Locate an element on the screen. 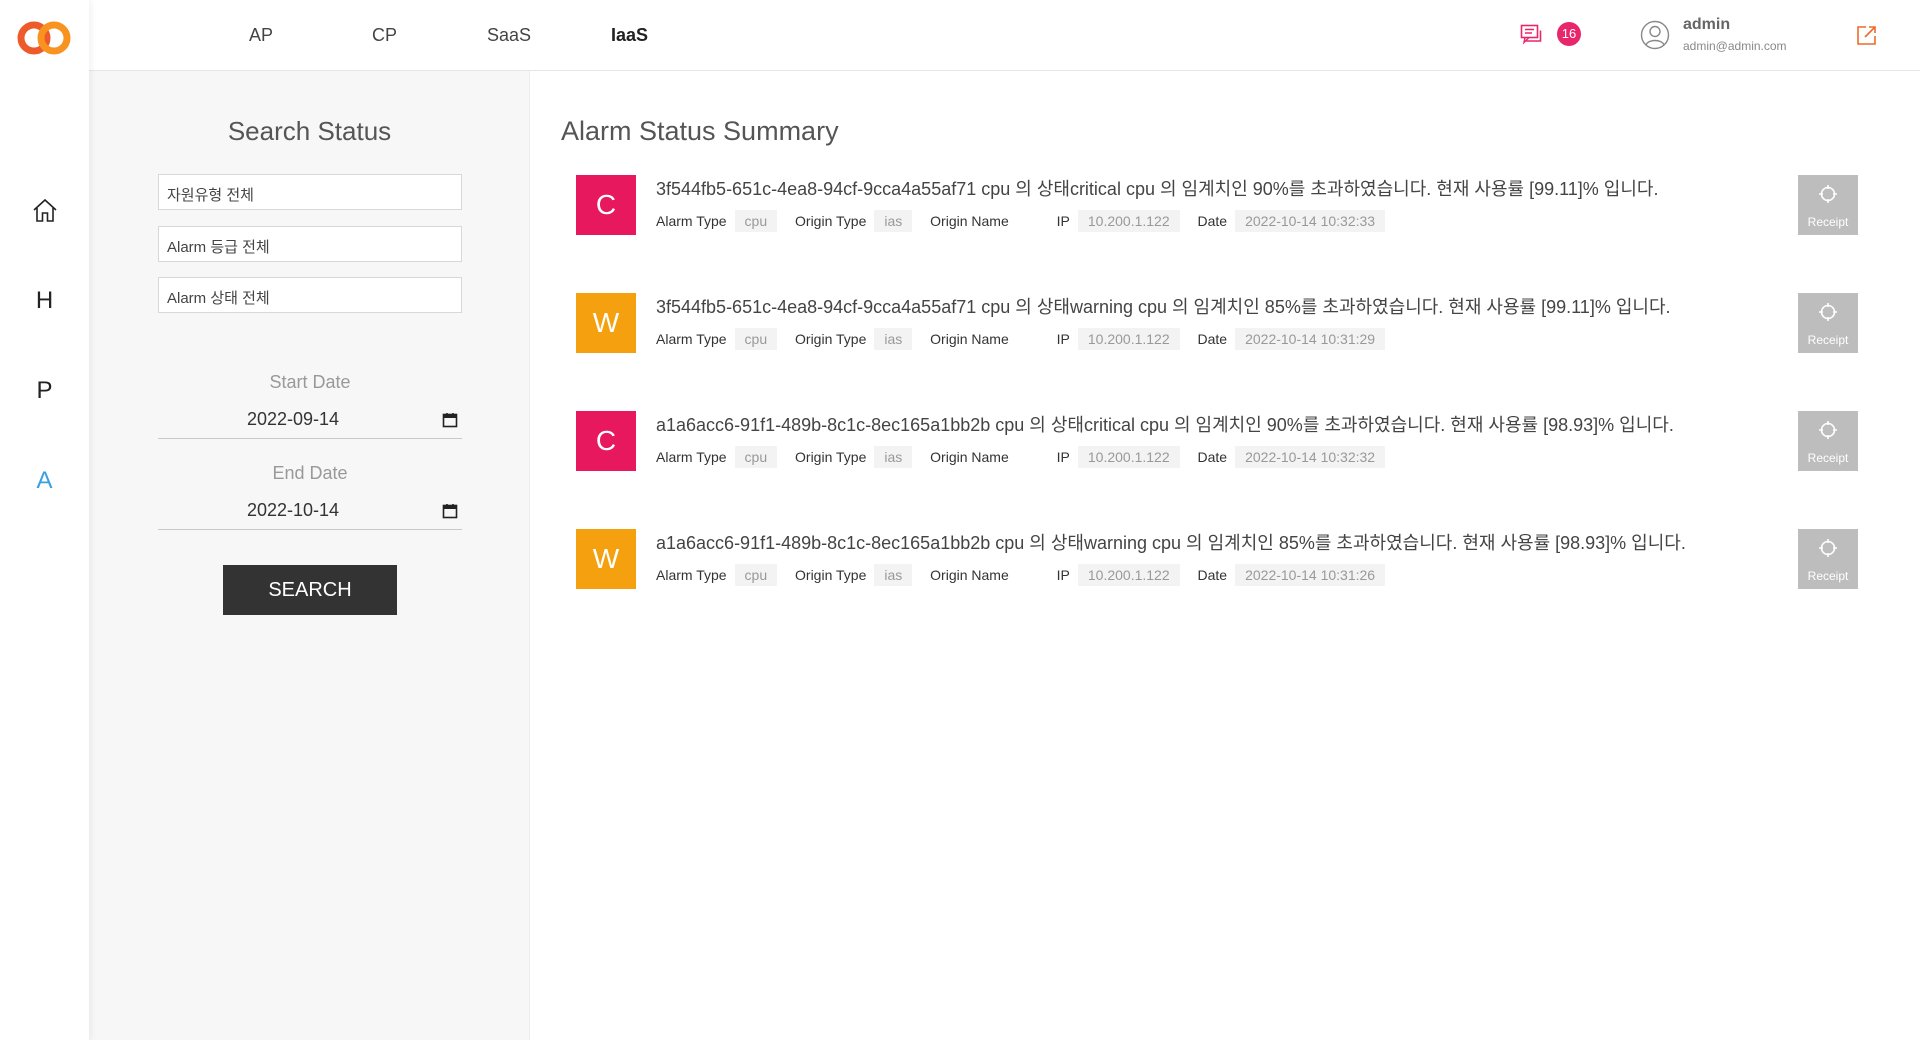 Image resolution: width=1920 pixels, height=1040 pixels. alarm-level-select: Alarm 등급 전체 is located at coordinates (310, 244).